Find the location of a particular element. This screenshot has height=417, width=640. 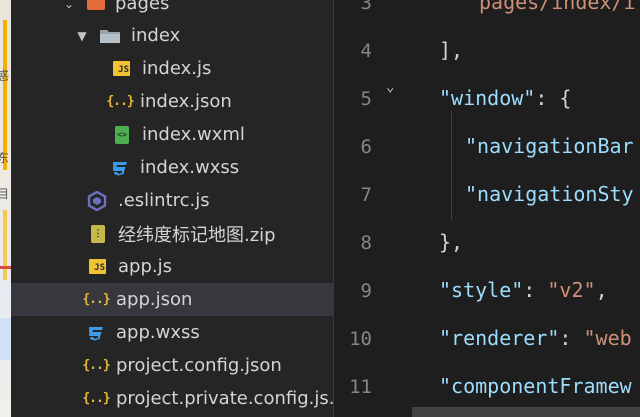

map-label: 目 is located at coordinates (5, 194).